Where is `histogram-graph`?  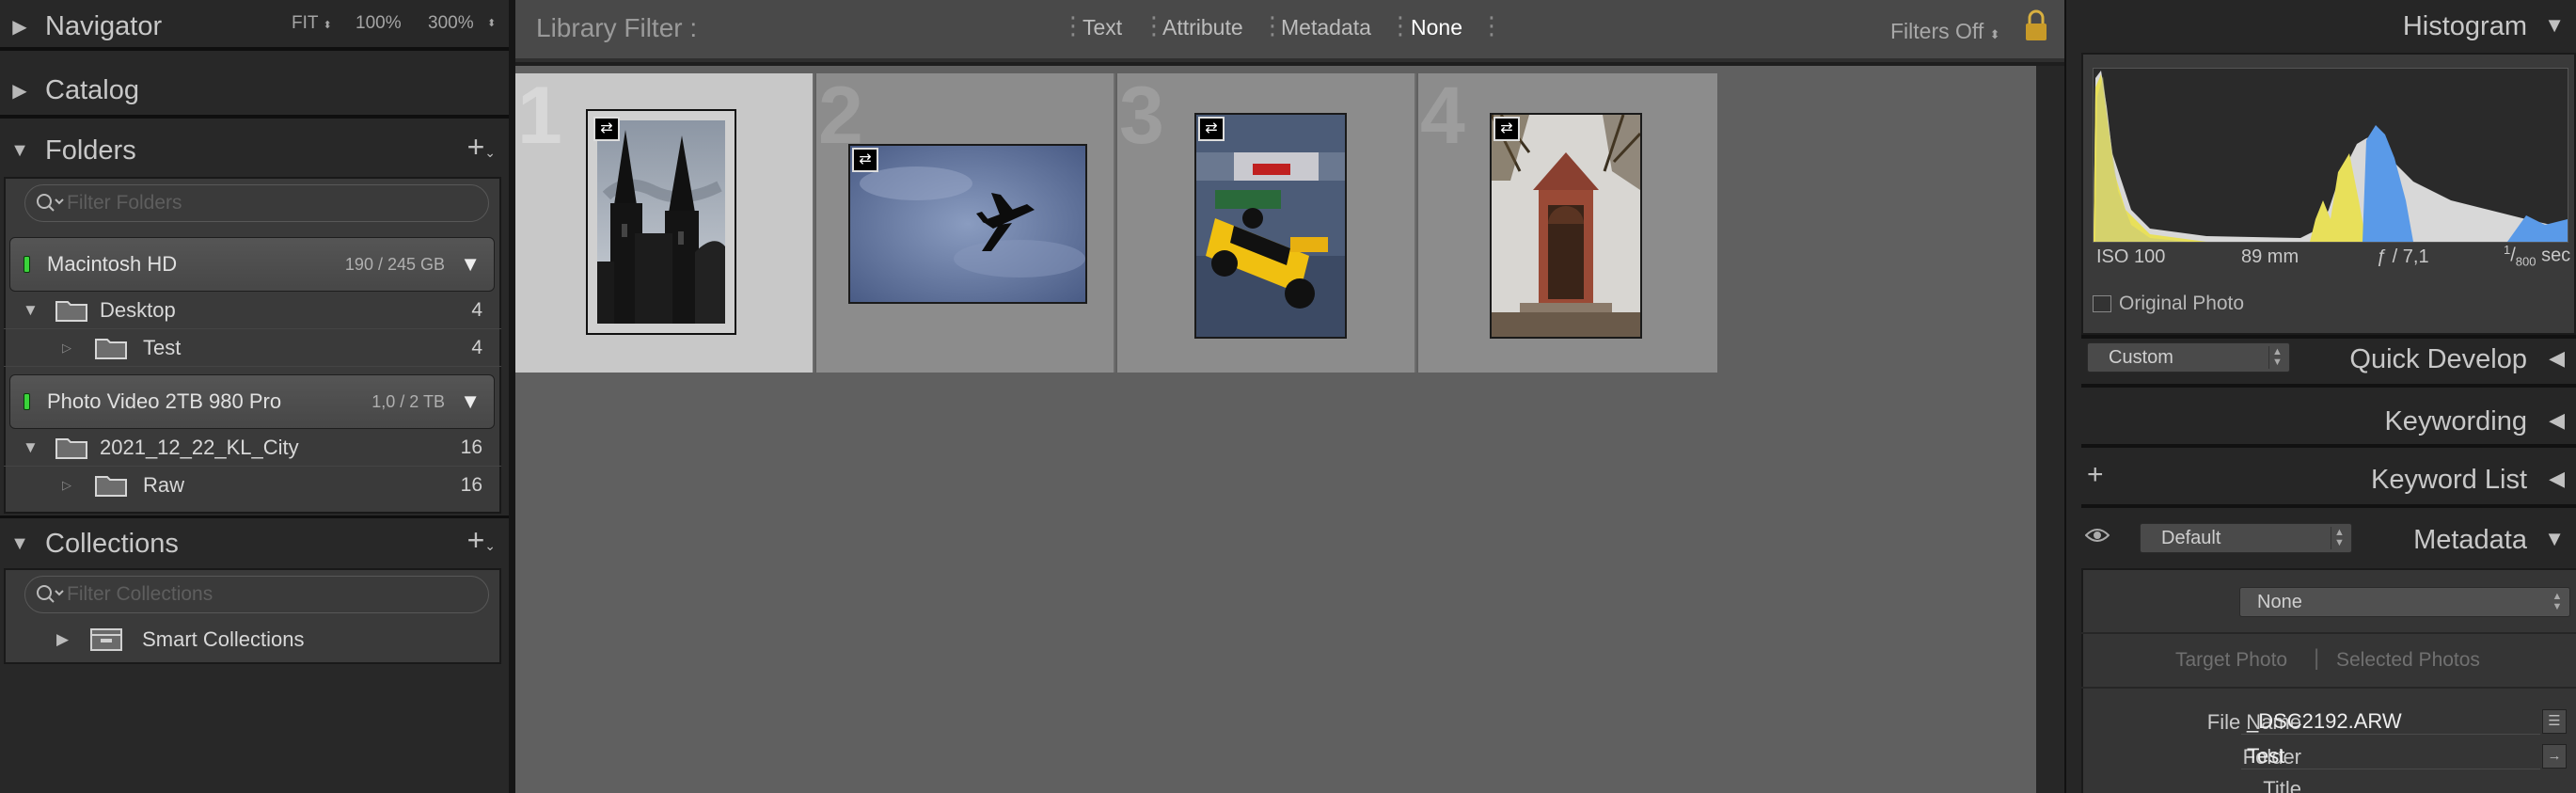 histogram-graph is located at coordinates (2330, 155).